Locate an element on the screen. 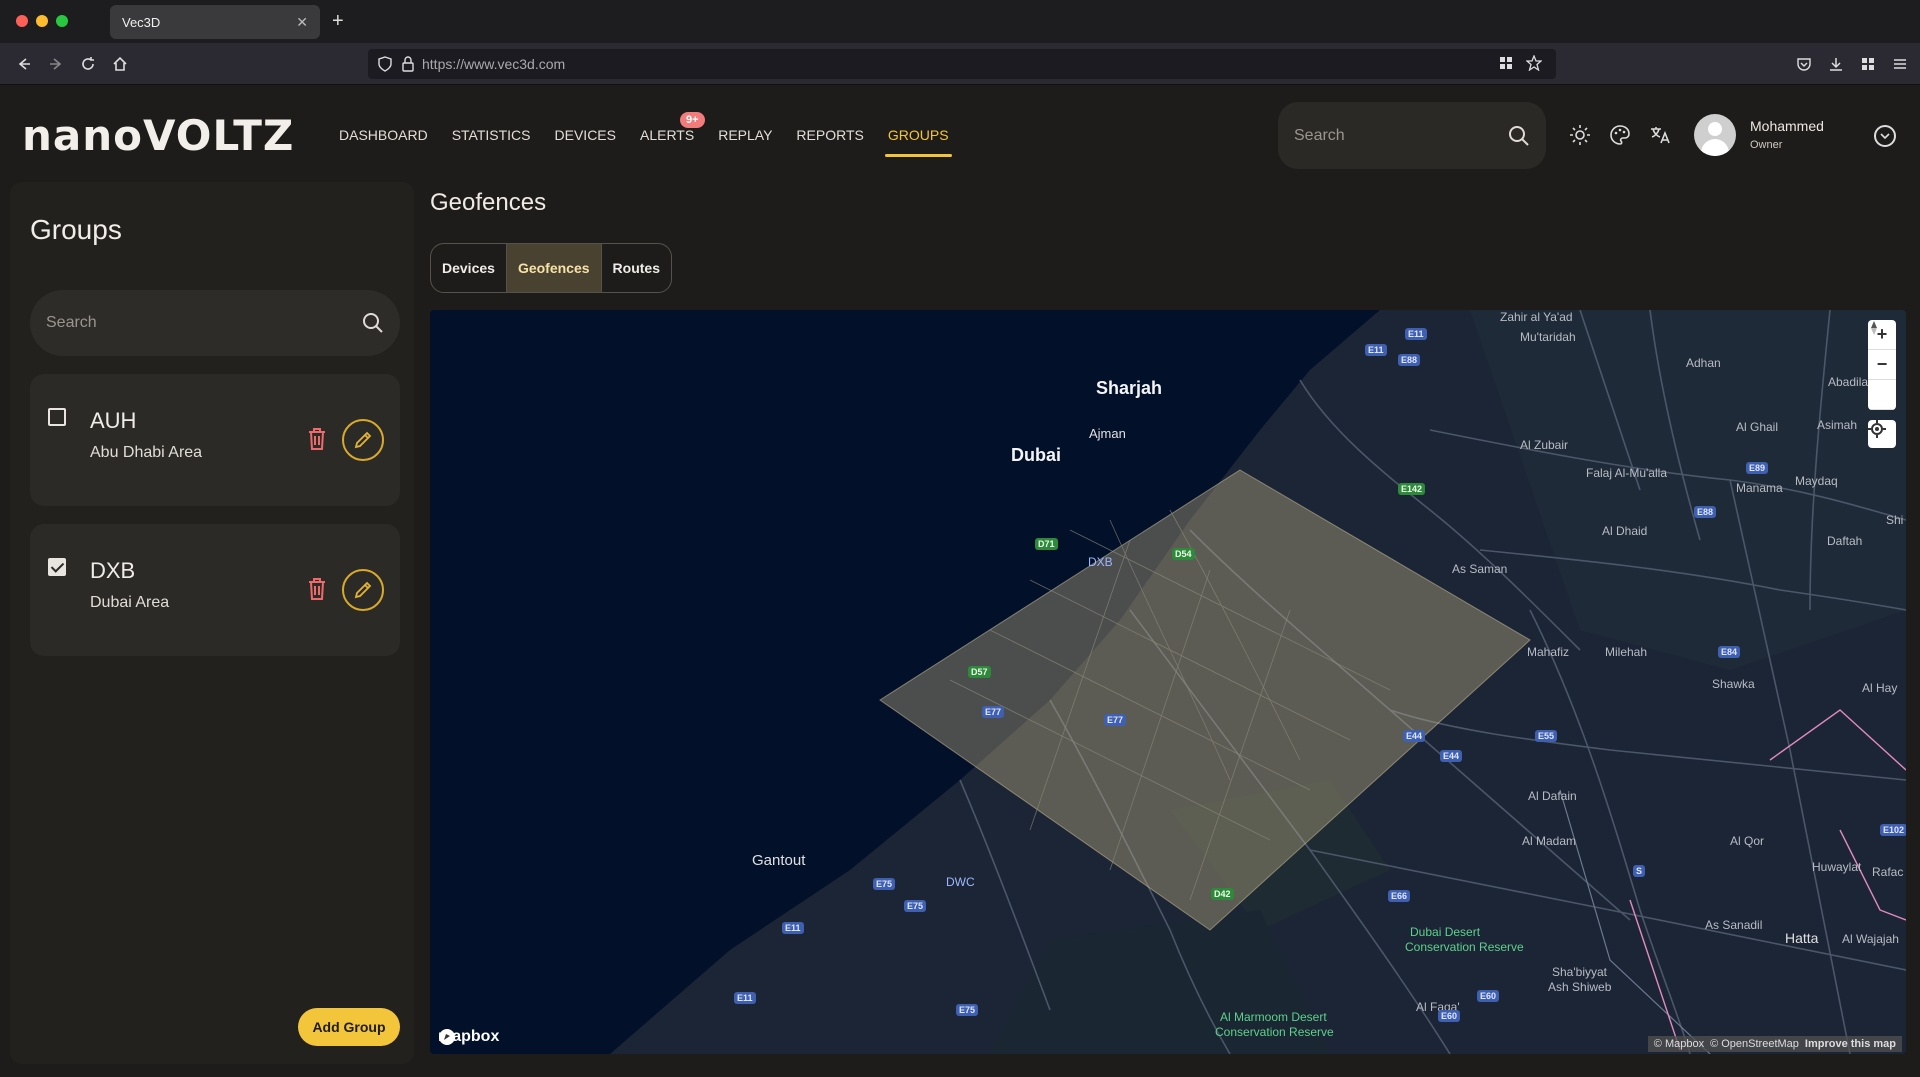 The width and height of the screenshot is (1920, 1077). menu-icon is located at coordinates (1900, 64).